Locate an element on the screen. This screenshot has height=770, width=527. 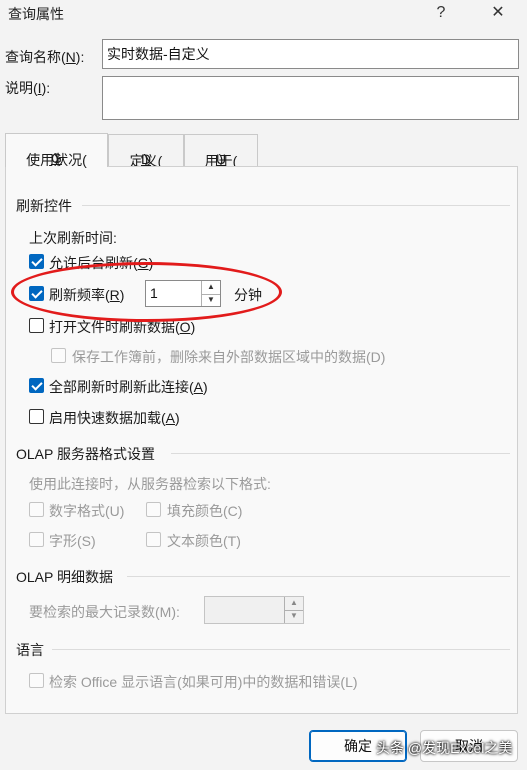
fill-color-label: 填充颜色(C) is located at coordinates (205, 511).